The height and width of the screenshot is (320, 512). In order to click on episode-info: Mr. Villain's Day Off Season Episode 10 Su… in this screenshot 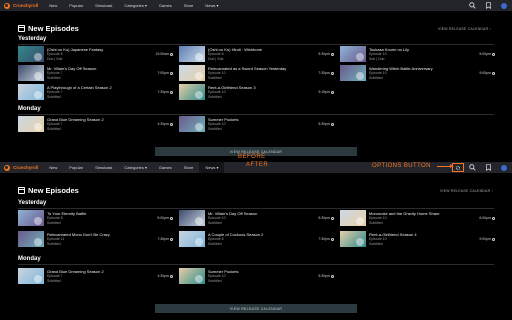, I will do `click(271, 217)`.